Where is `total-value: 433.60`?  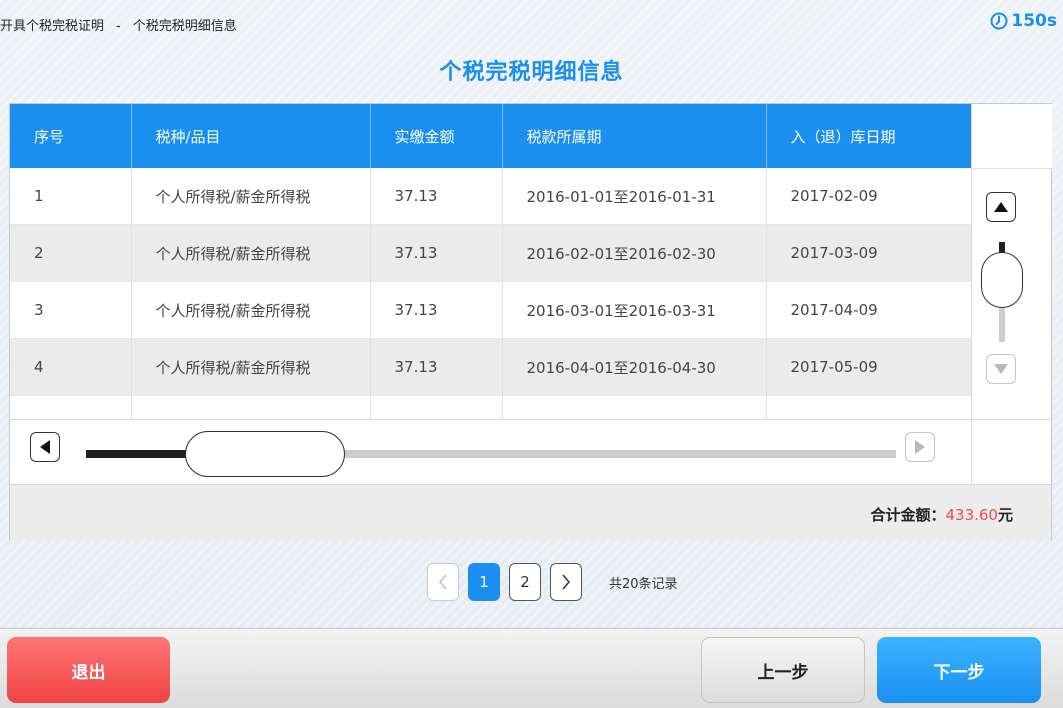
total-value: 433.60 is located at coordinates (971, 515).